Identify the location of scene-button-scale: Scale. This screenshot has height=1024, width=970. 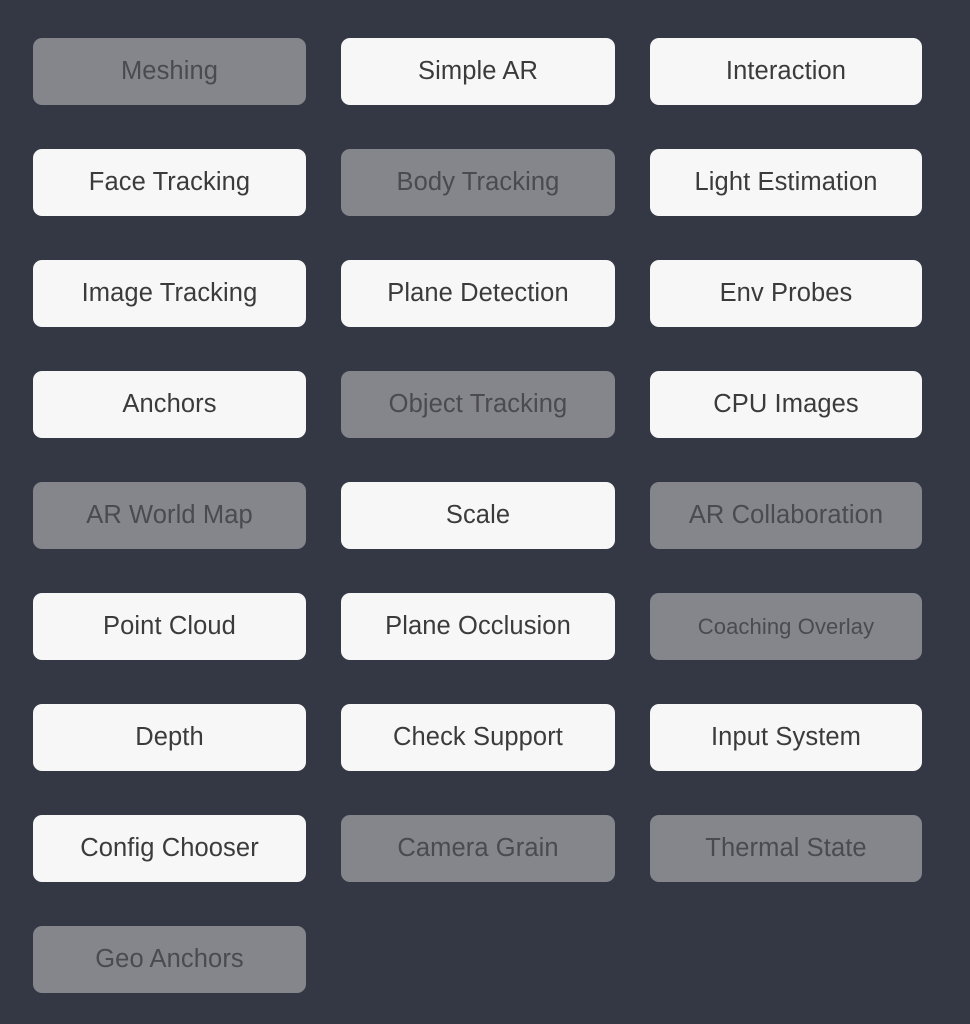
(478, 515).